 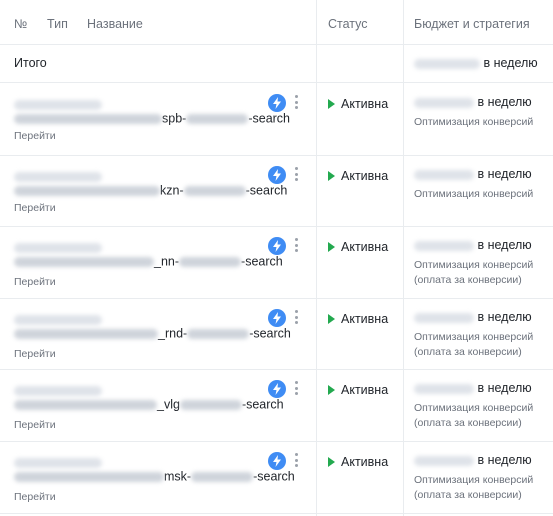 What do you see at coordinates (276, 22) in the screenshot?
I see `table-header: № Тип Название Статус Бюджет и стратегия` at bounding box center [276, 22].